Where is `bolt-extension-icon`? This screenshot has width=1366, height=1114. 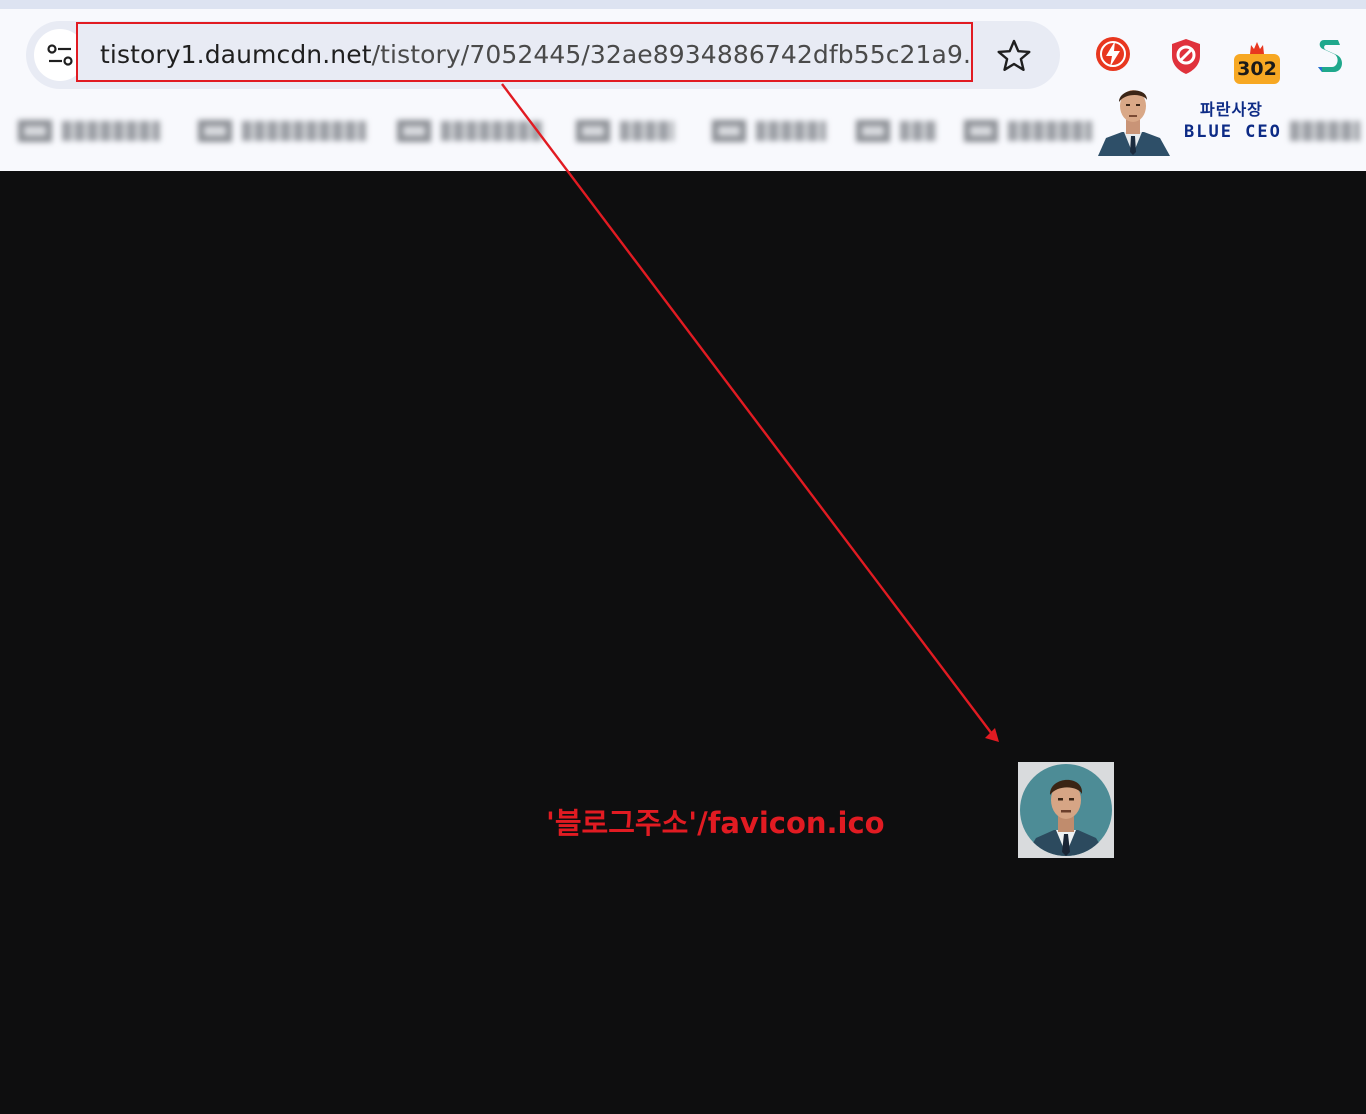
bolt-extension-icon is located at coordinates (1113, 54).